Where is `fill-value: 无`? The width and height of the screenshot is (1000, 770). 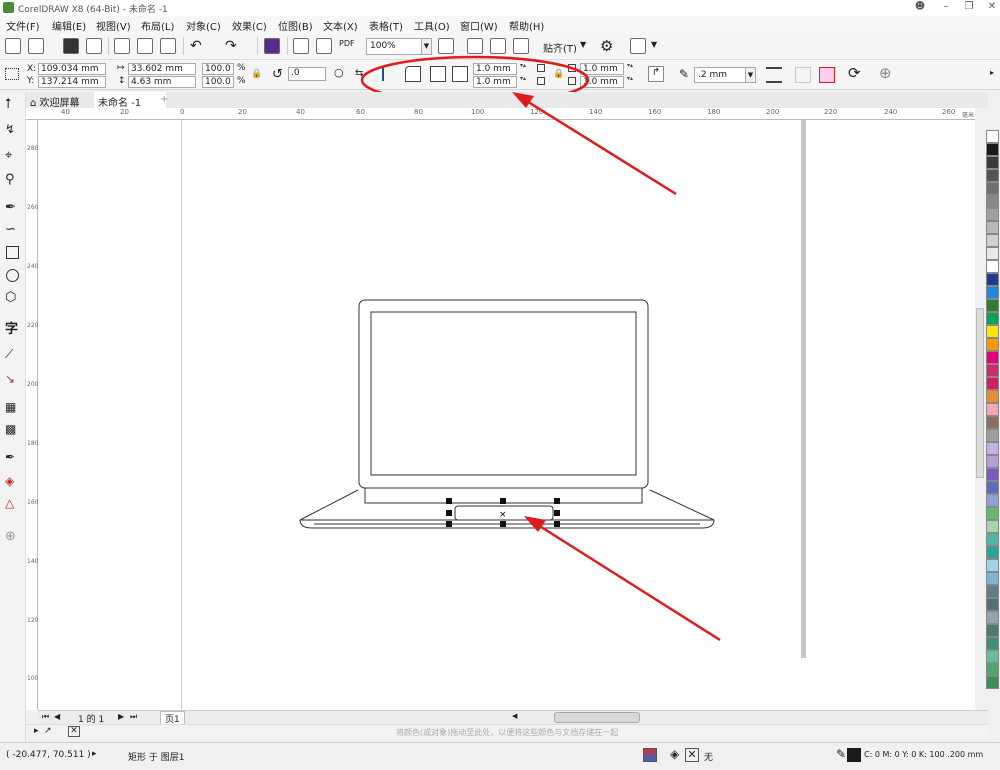 fill-value: 无 is located at coordinates (709, 758).